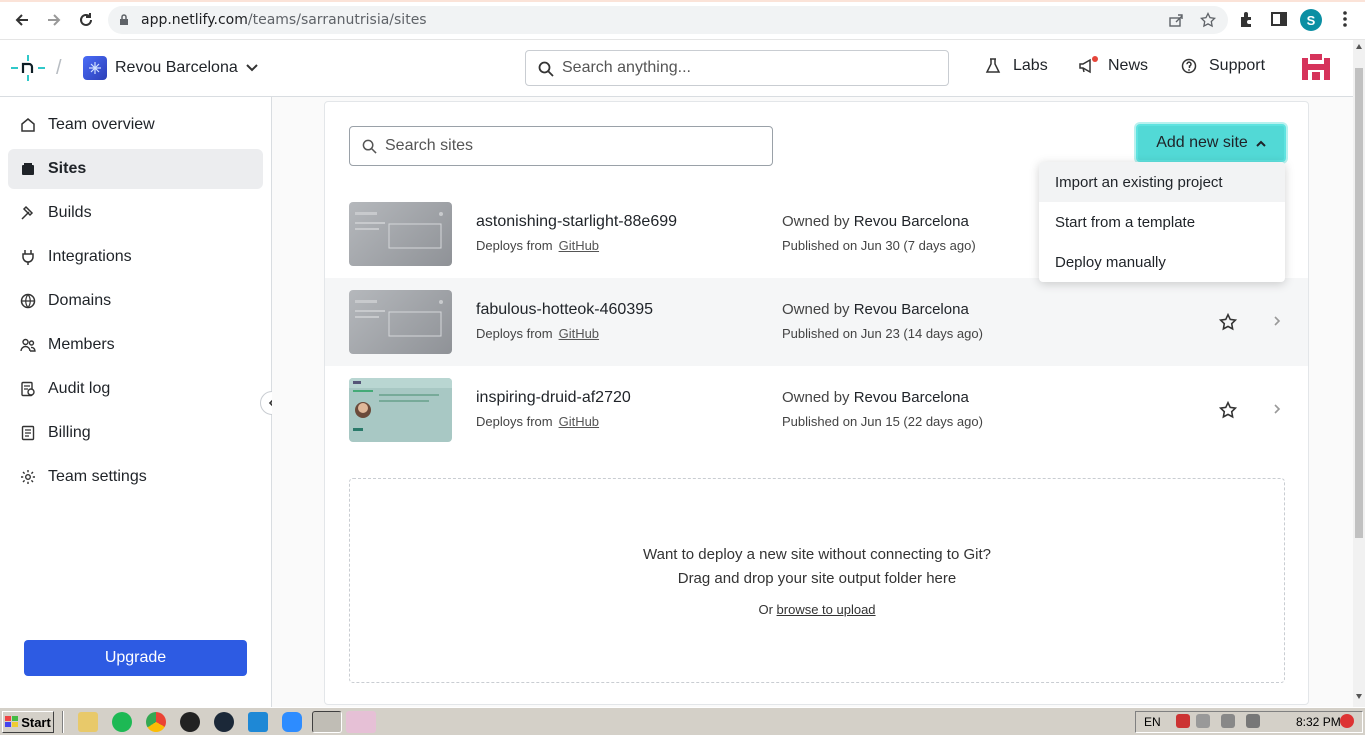 This screenshot has height=735, width=1365. Describe the element at coordinates (1253, 721) in the screenshot. I see `network-icon` at that location.